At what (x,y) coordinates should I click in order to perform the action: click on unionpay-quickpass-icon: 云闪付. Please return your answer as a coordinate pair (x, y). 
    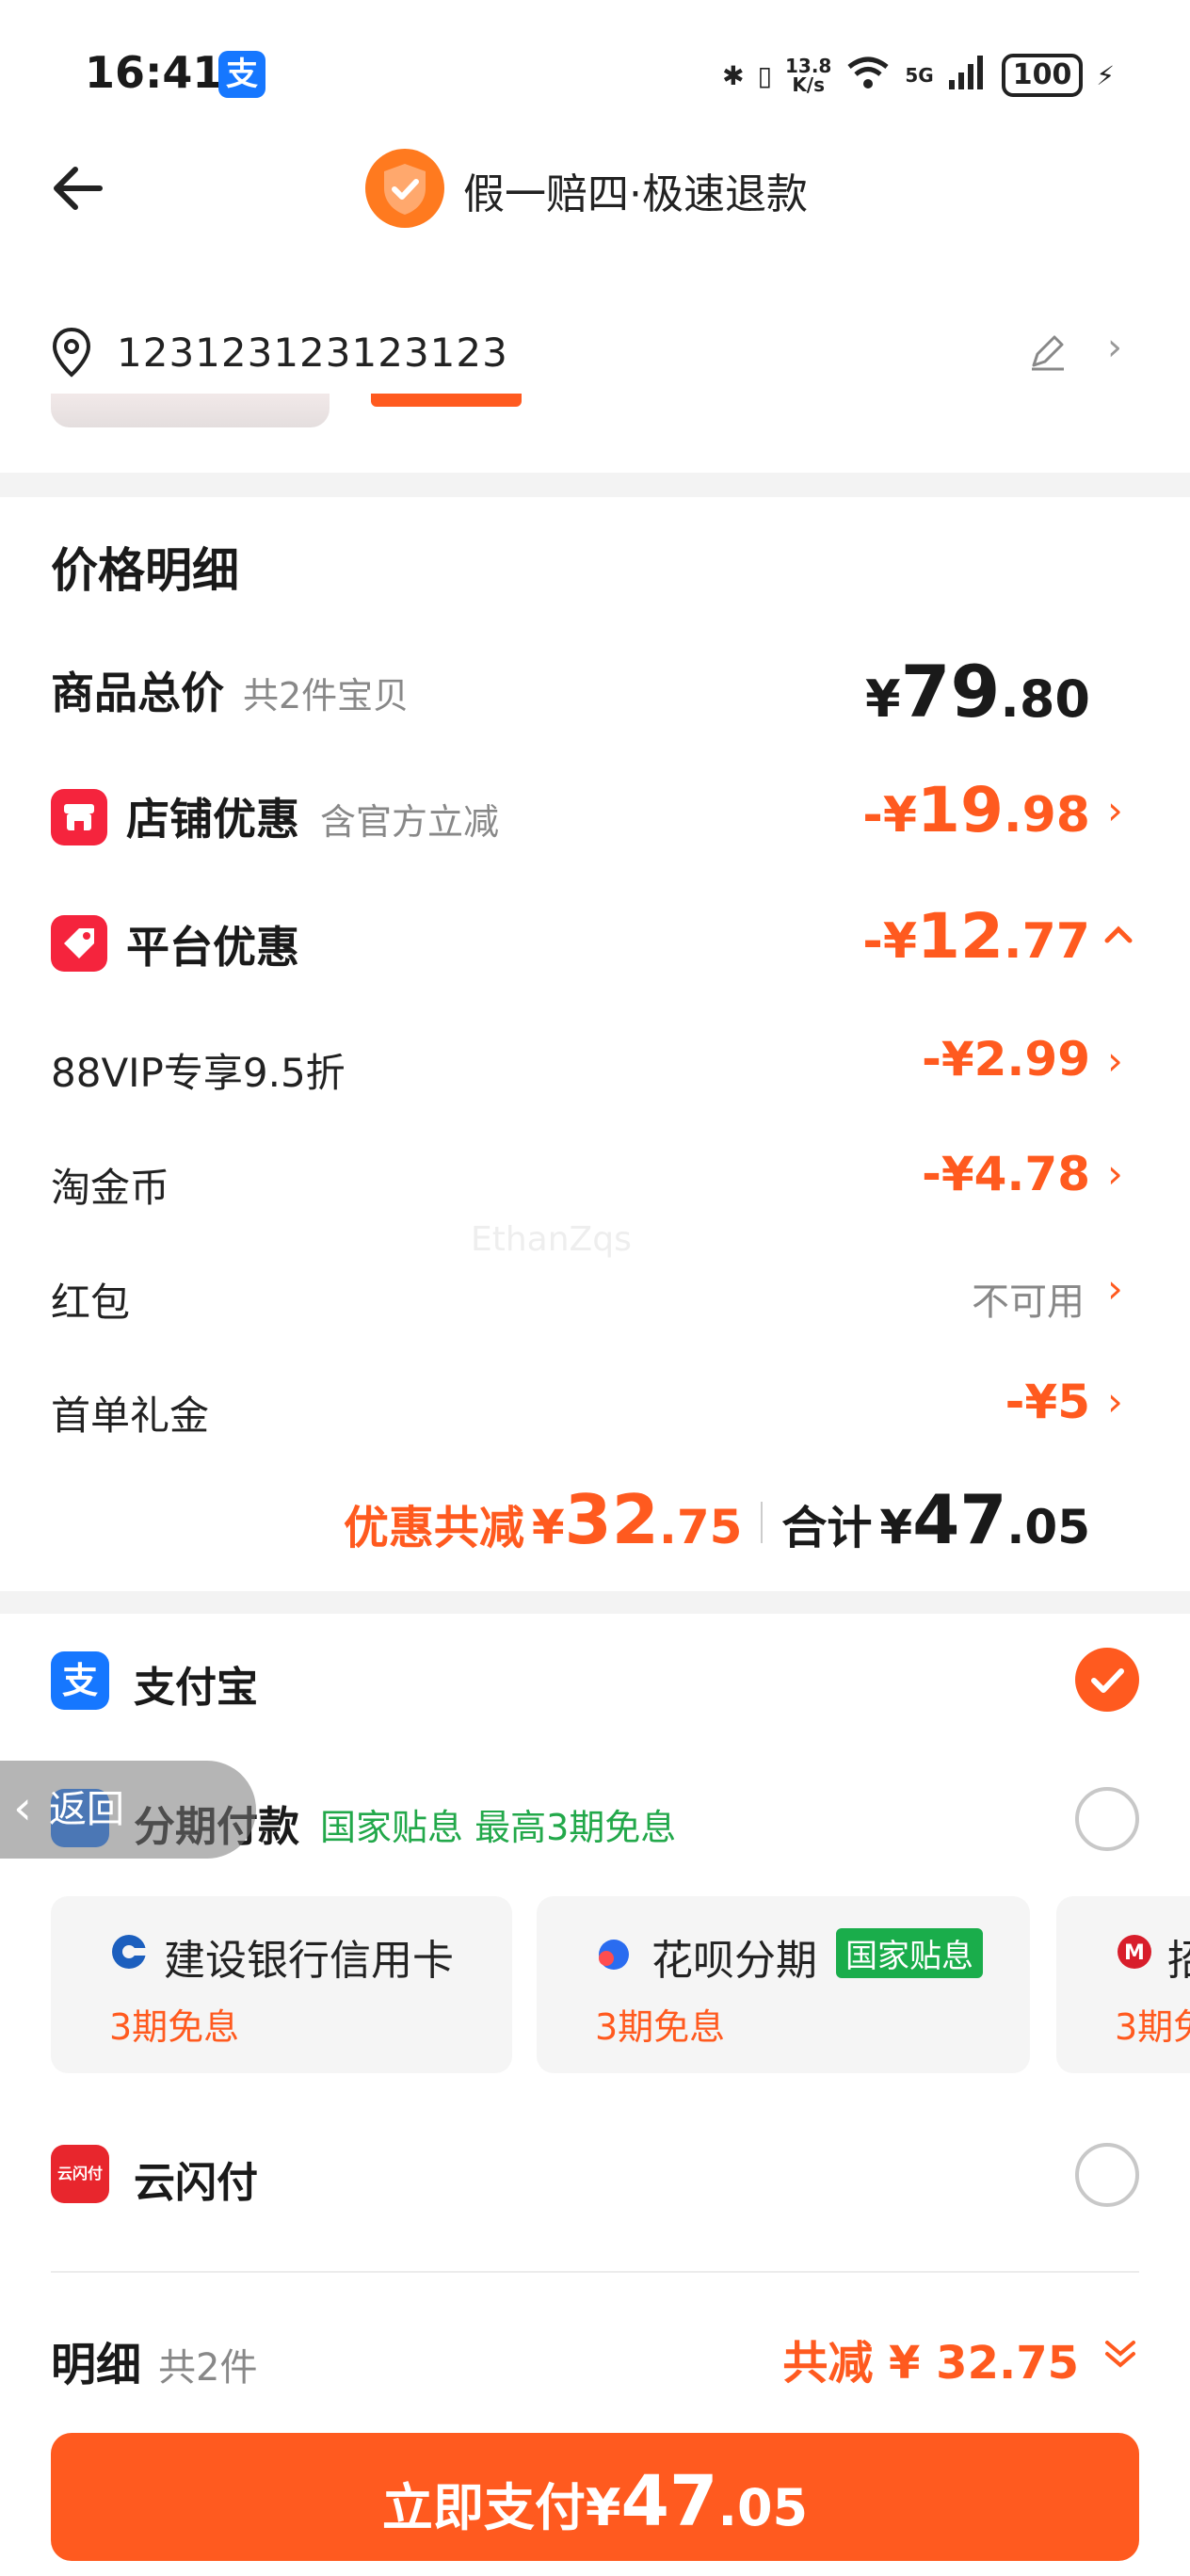
    Looking at the image, I should click on (80, 2174).